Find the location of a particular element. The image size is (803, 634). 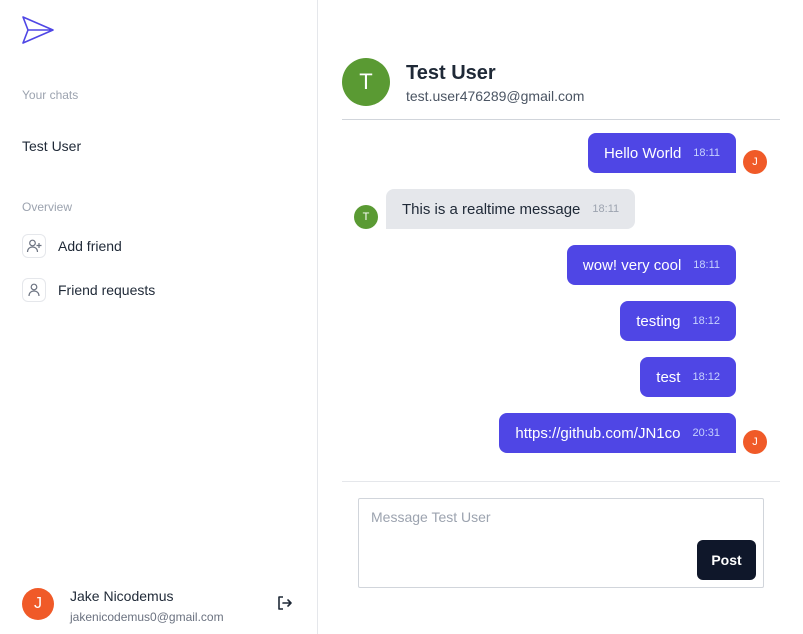

message-text: This is a realtime message is located at coordinates (491, 209).